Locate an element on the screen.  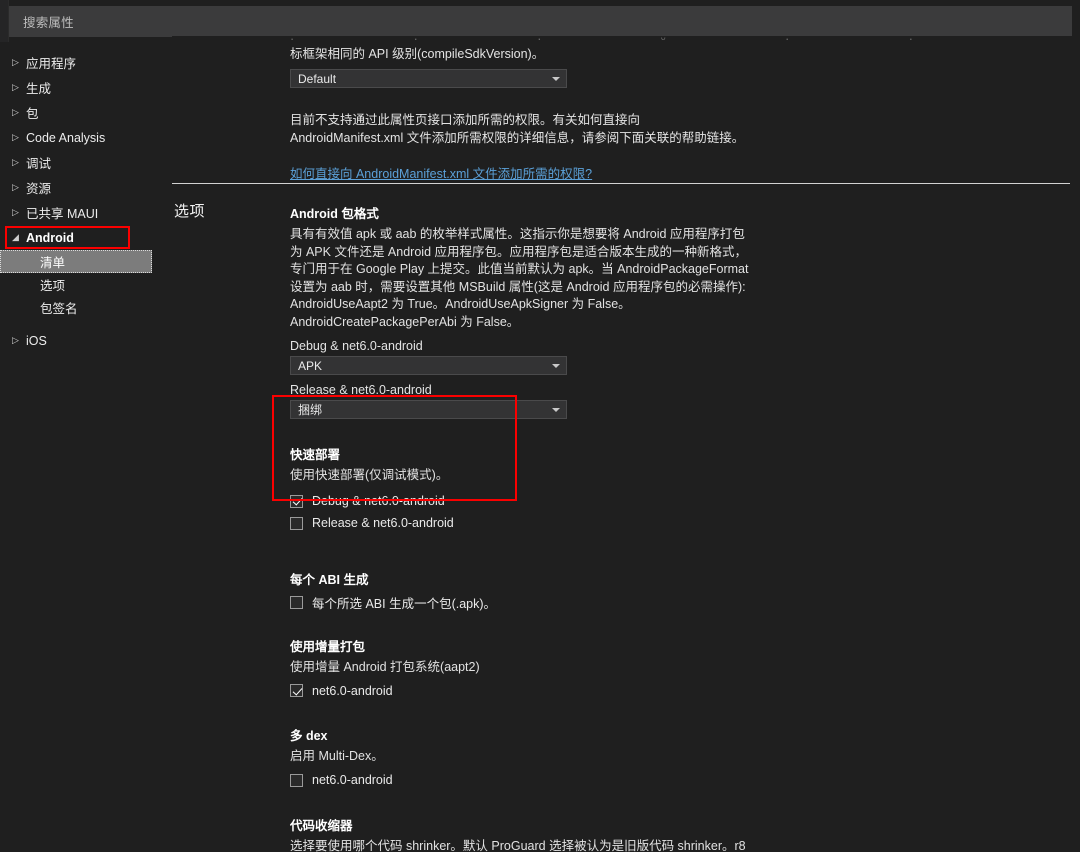
package-format-debug-select: APK is located at coordinates (428, 365).